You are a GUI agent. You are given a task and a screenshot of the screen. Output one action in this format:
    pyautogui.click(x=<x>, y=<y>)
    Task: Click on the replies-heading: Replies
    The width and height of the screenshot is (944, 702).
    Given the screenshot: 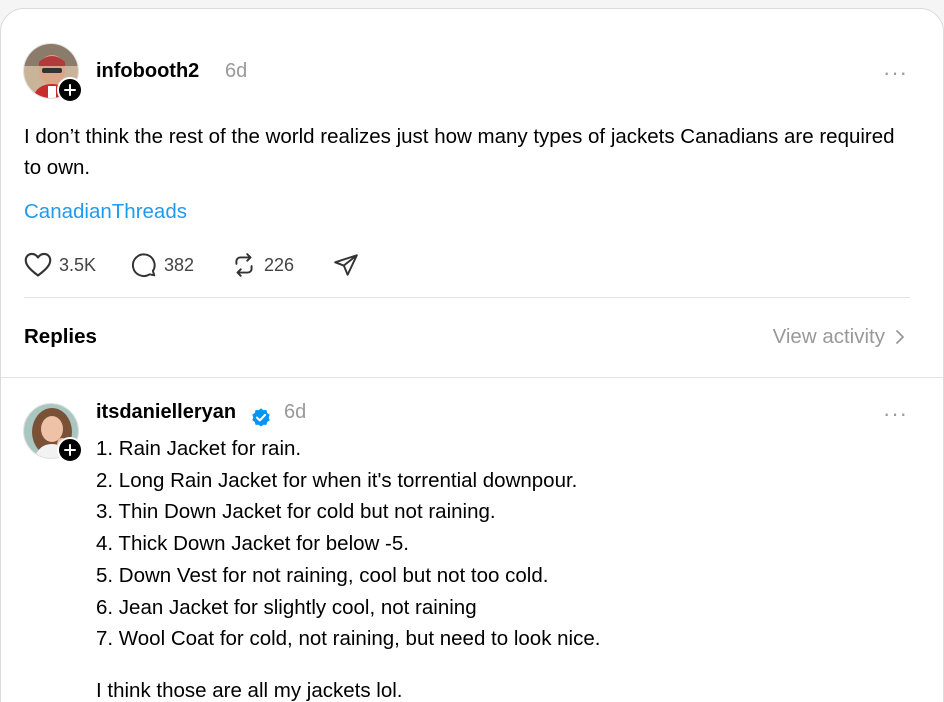 What is the action you would take?
    pyautogui.click(x=60, y=336)
    